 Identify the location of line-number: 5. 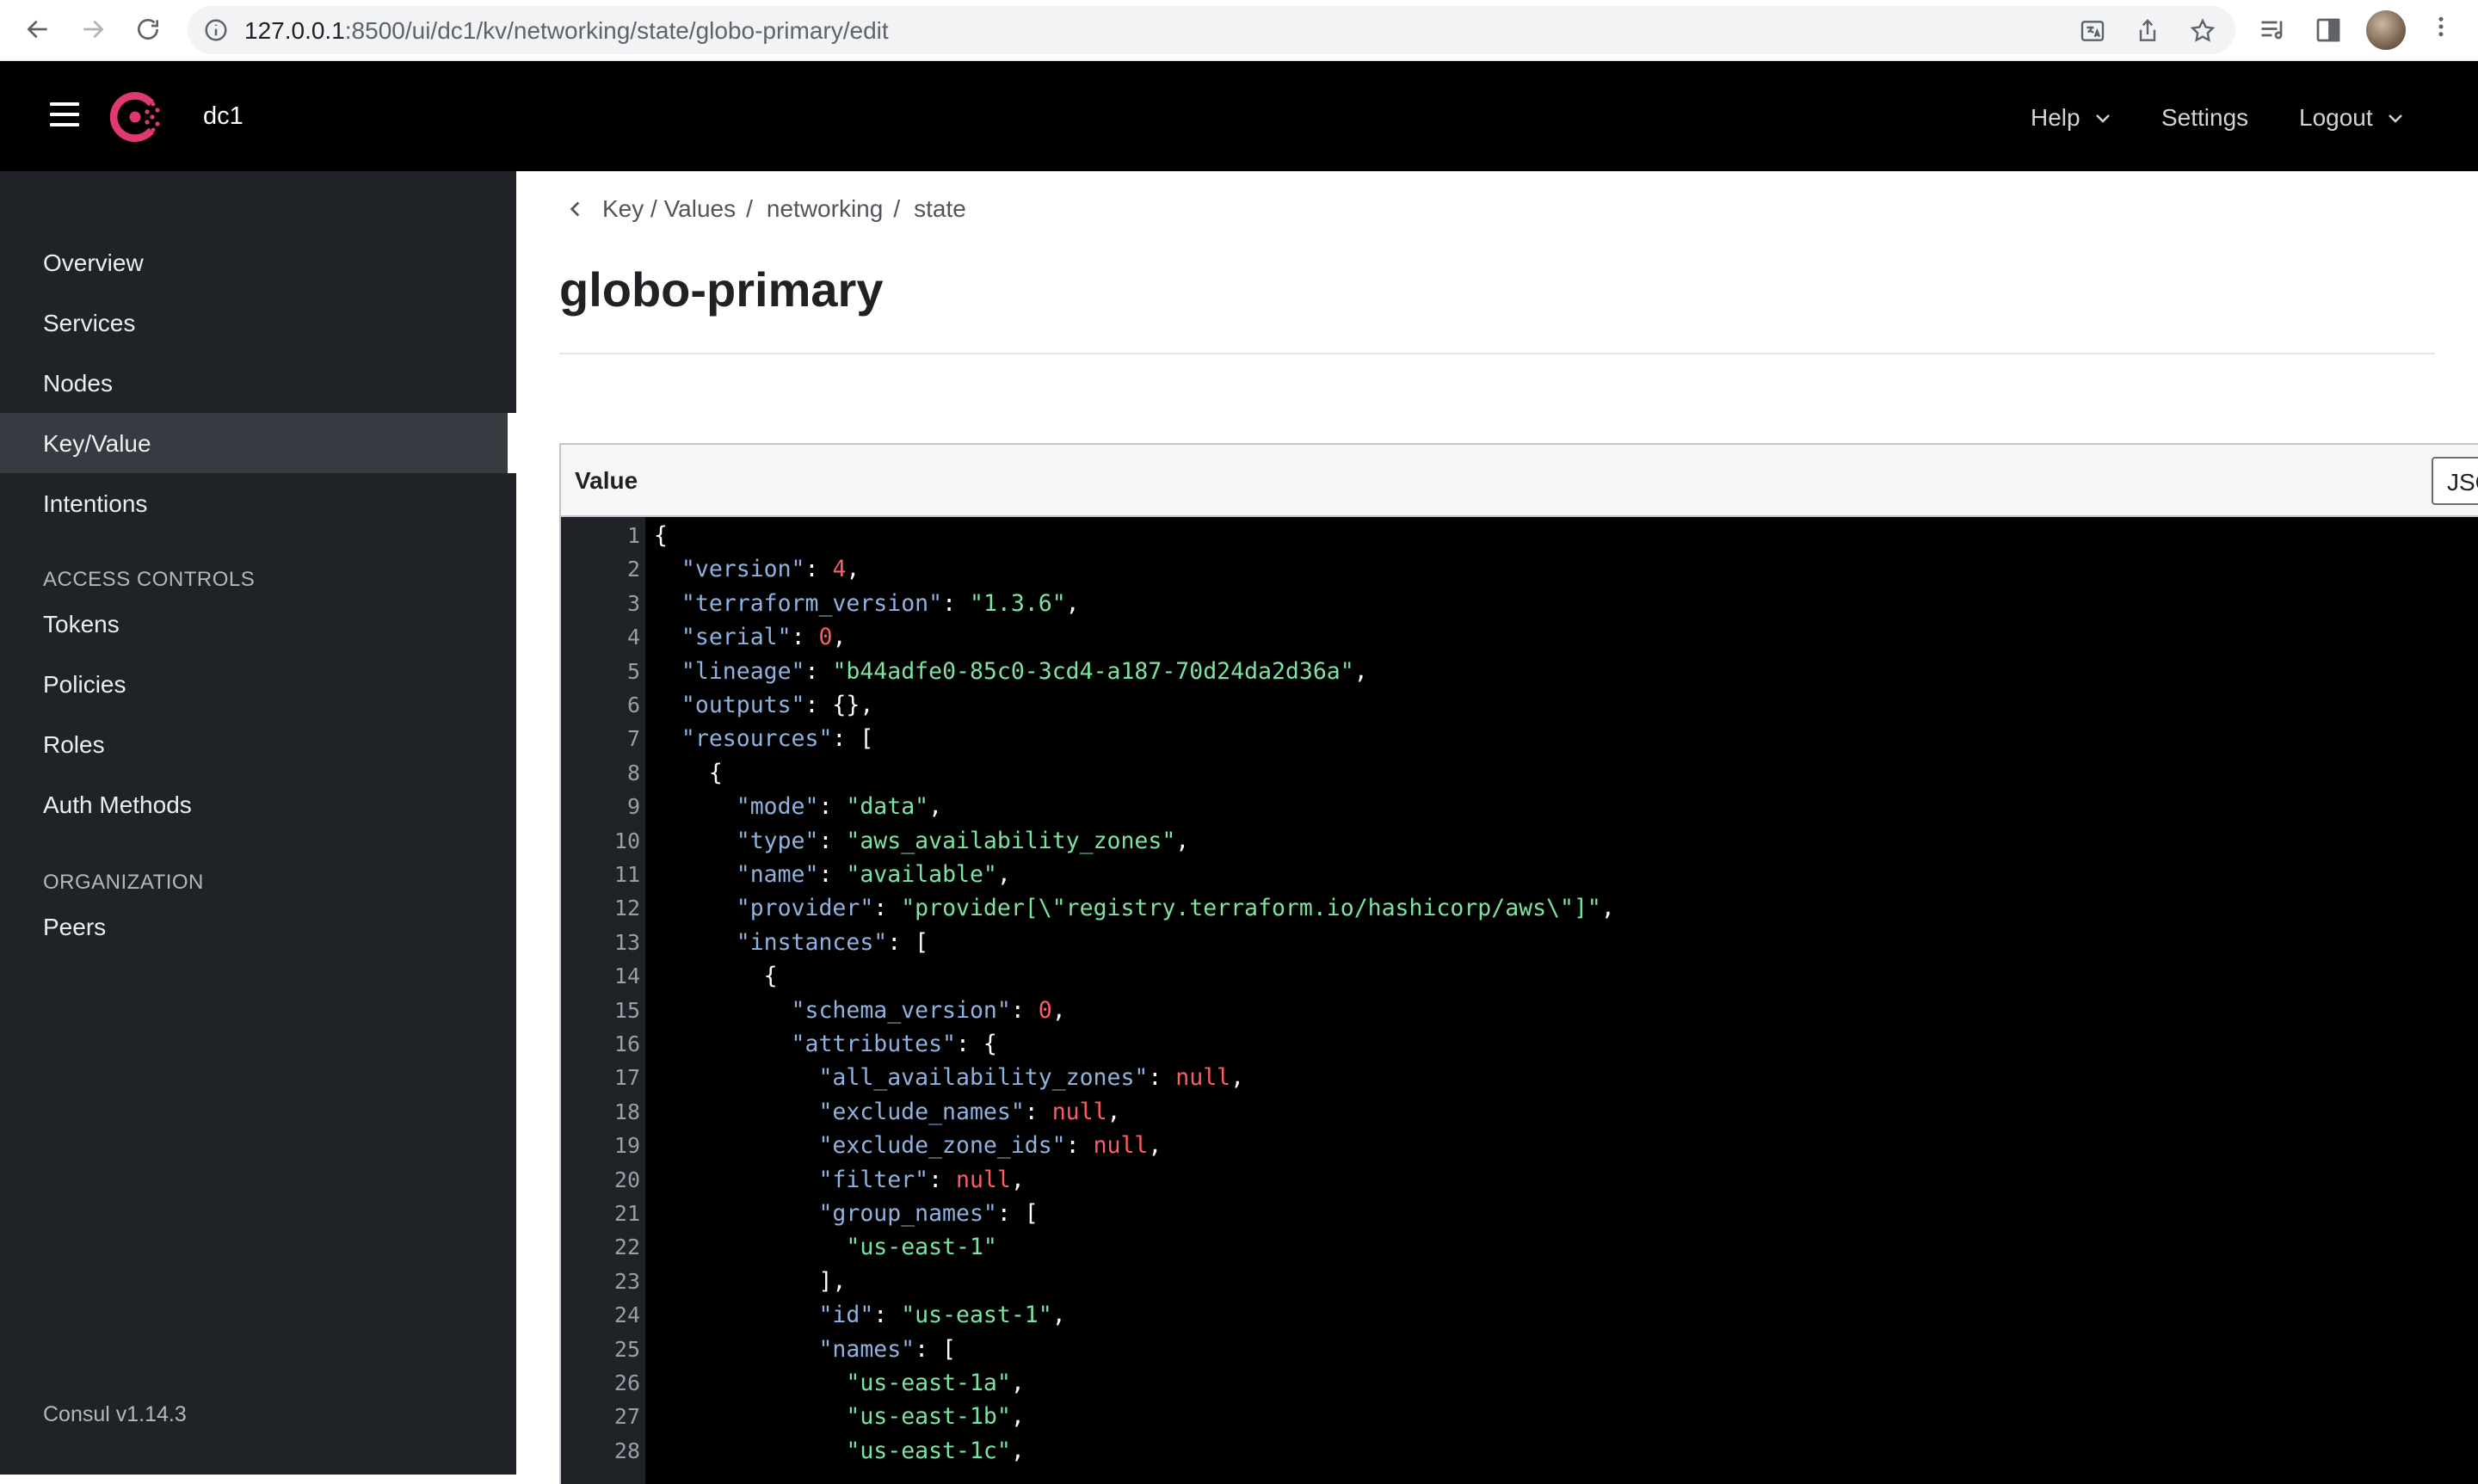
(633, 671).